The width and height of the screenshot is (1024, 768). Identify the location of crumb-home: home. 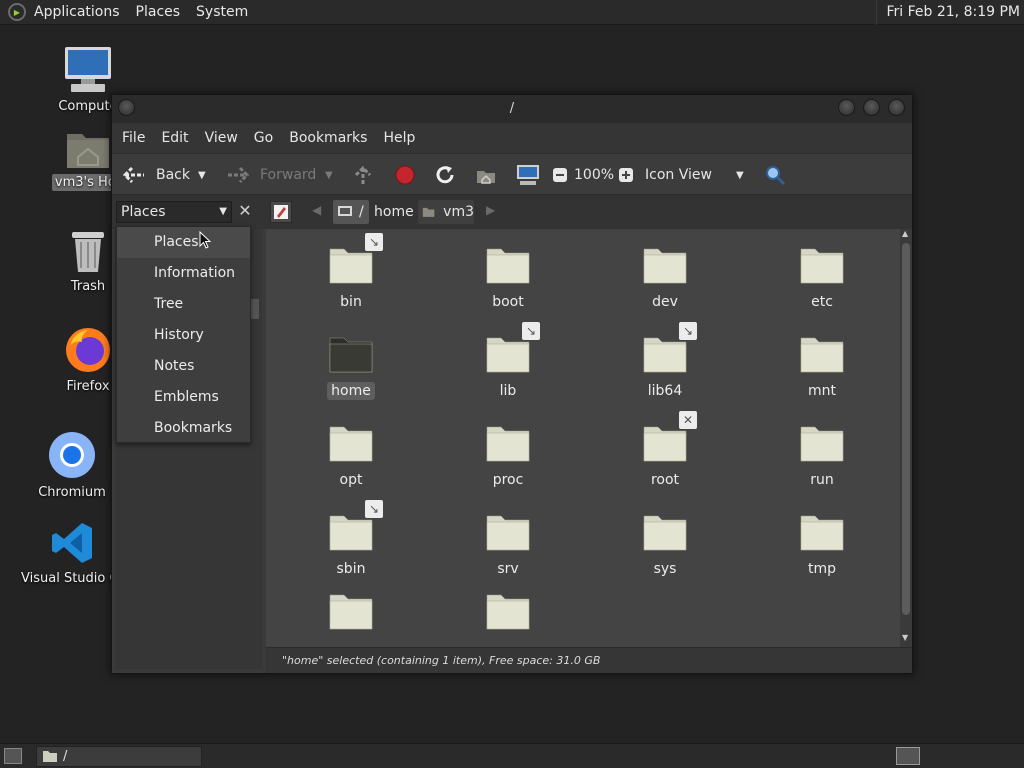
(394, 212).